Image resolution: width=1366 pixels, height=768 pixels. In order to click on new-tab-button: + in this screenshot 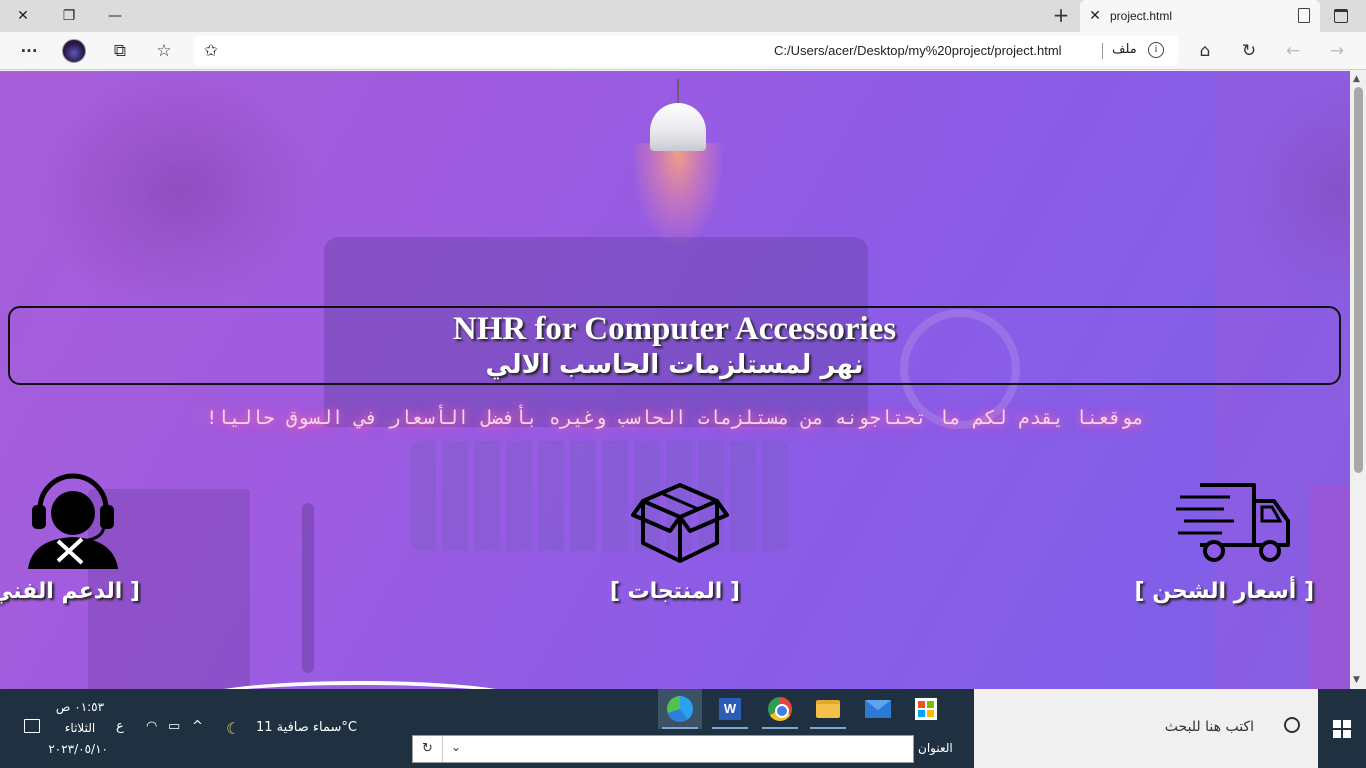, I will do `click(1061, 16)`.